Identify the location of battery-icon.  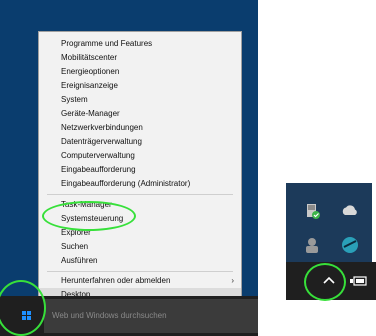
(359, 281).